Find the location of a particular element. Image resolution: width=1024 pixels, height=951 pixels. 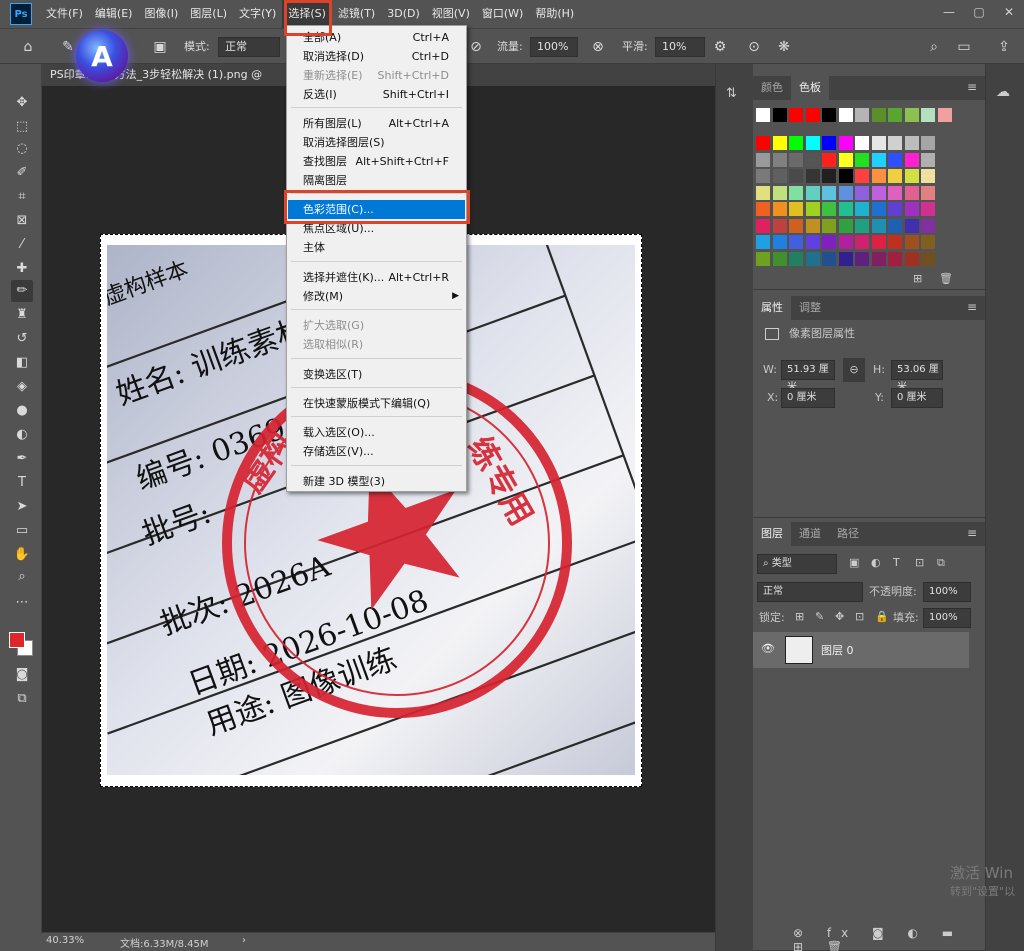

libraries-icon: ☁ is located at coordinates (1003, 92).